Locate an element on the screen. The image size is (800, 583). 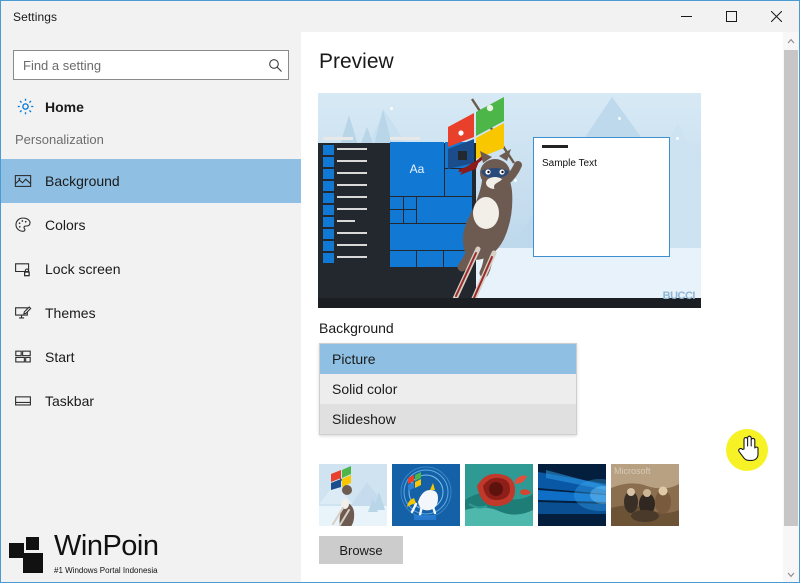
chevron-down-icon is located at coordinates (791, 574).